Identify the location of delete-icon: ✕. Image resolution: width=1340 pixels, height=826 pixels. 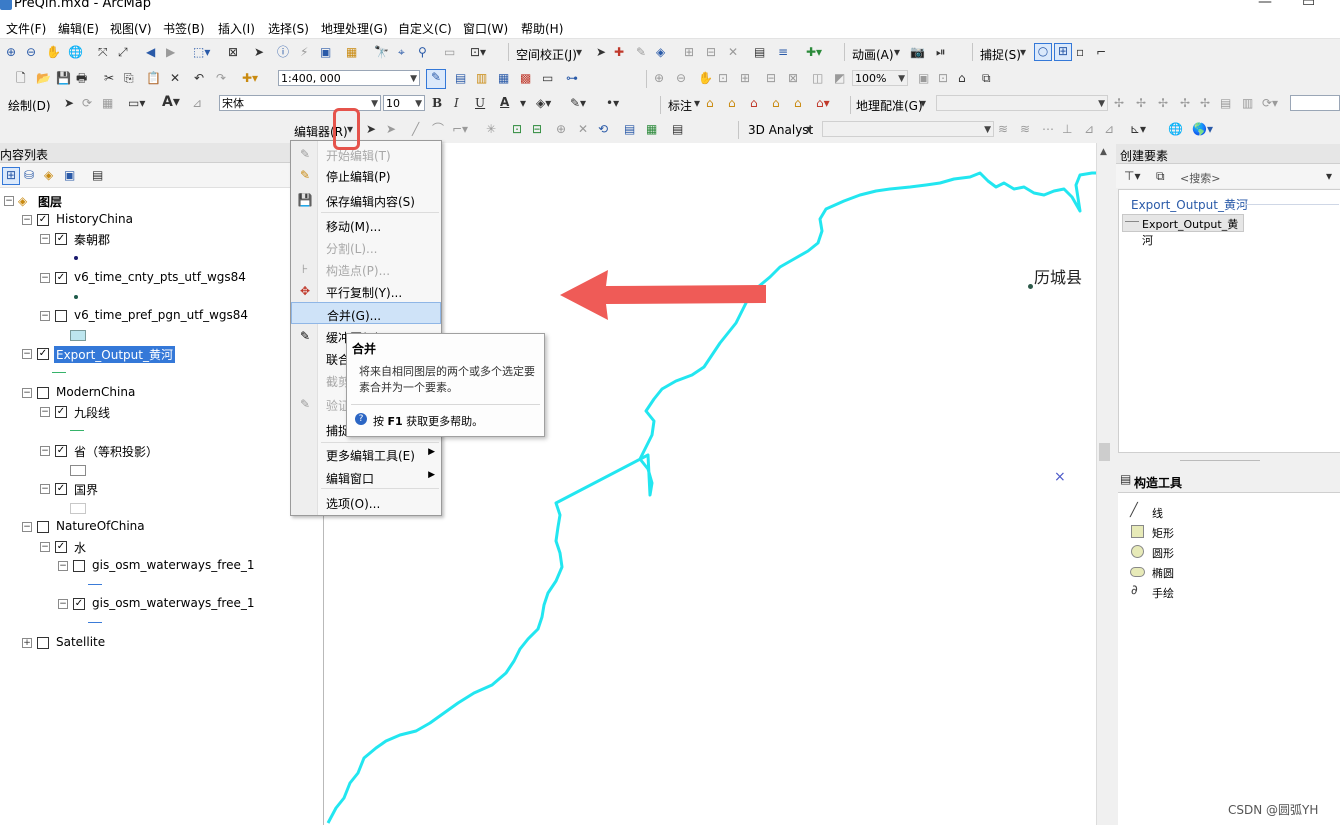
(175, 78).